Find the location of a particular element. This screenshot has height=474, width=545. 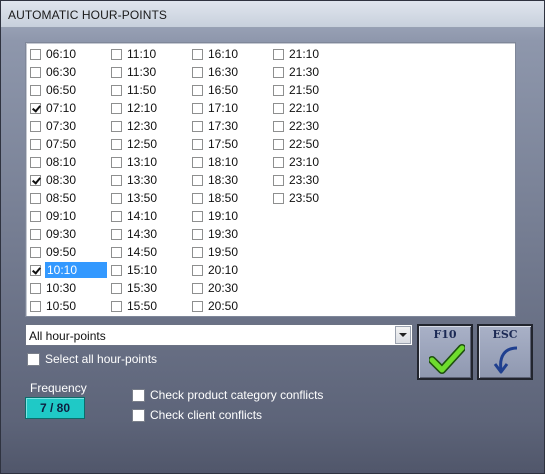

client-conflicts-row: Check client conflicts is located at coordinates (197, 415).